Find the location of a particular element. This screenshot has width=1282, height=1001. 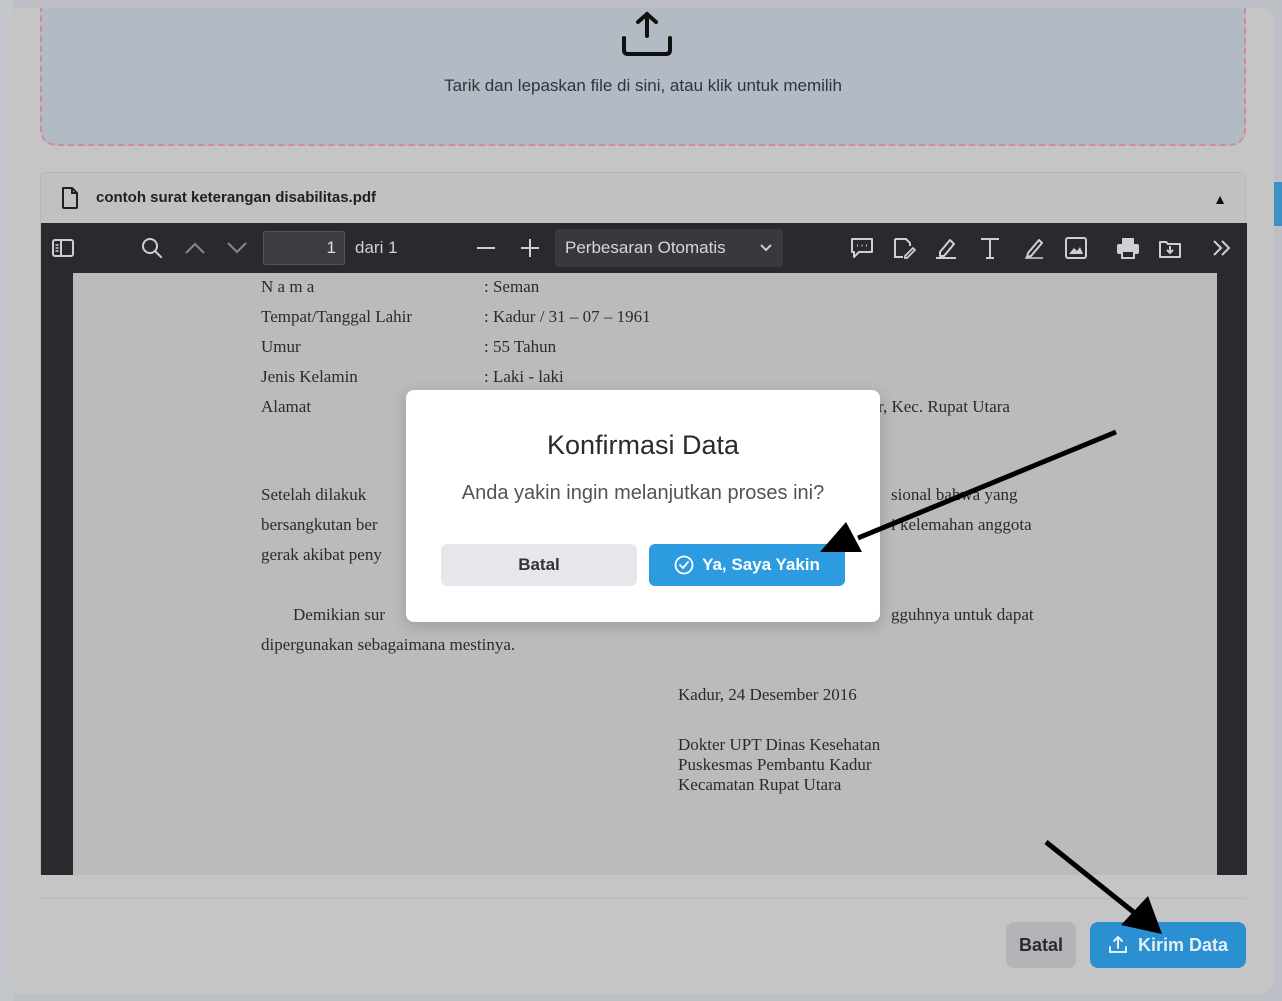

dialog-message: Anda yakin ingin melanjutkan proses ini? is located at coordinates (643, 493).